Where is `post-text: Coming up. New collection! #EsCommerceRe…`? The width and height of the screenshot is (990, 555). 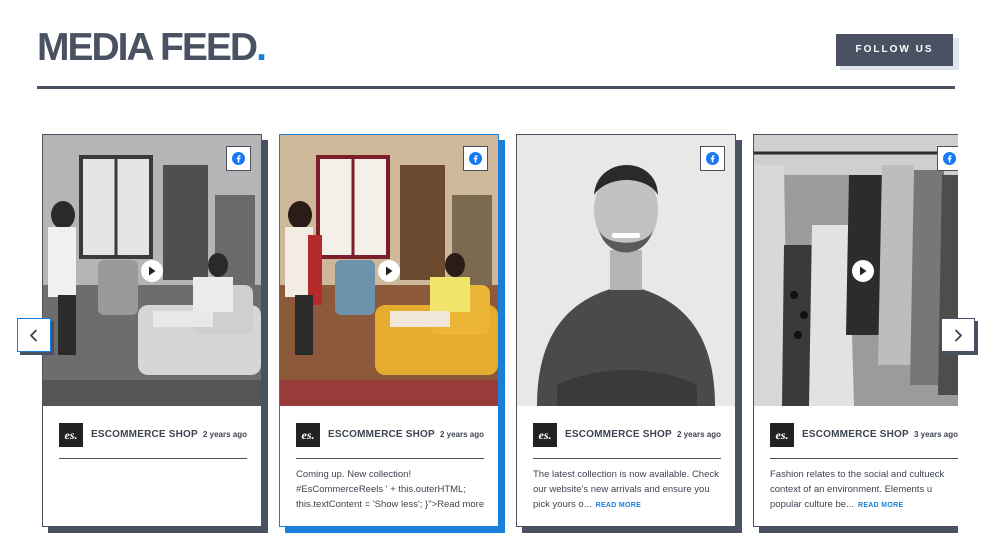
post-text: Coming up. New collection! #EsCommerceRe… is located at coordinates (390, 489).